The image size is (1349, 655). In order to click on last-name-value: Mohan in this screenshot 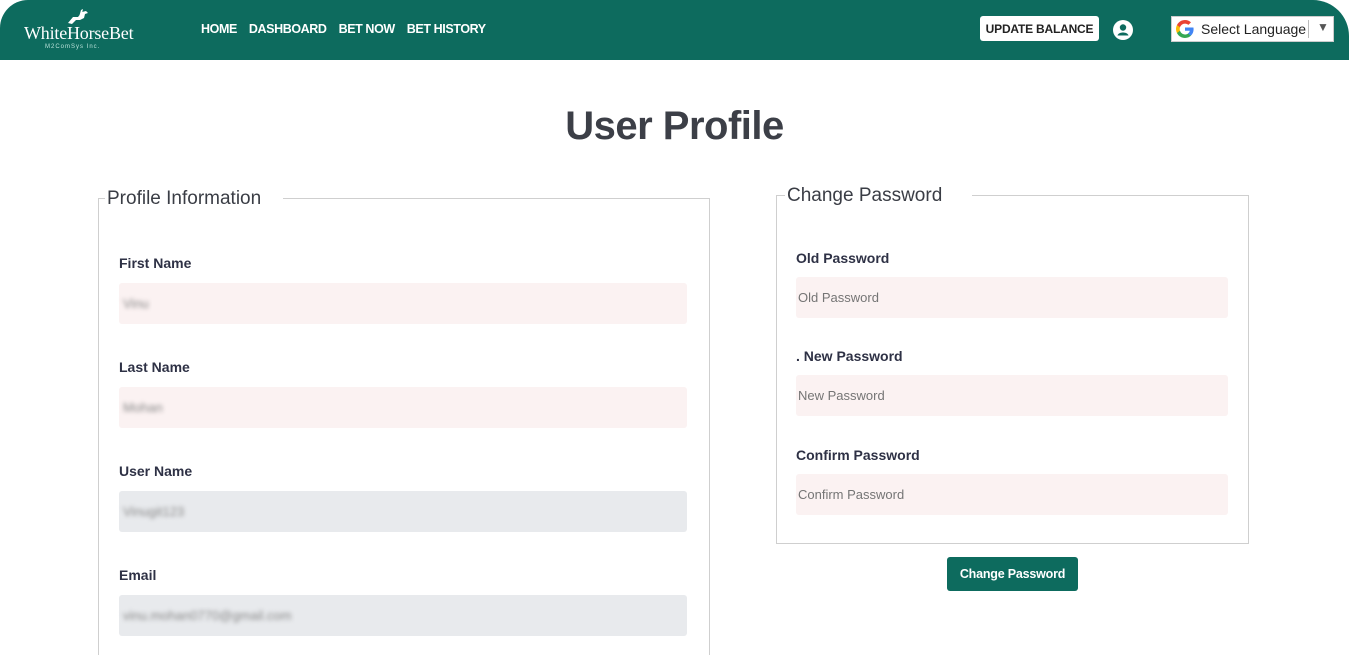, I will do `click(143, 407)`.